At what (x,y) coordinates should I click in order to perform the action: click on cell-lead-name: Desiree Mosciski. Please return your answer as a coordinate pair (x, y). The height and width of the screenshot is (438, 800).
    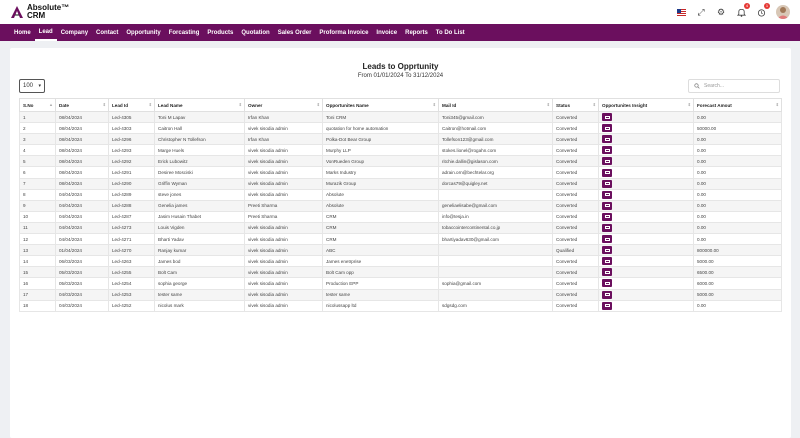
    Looking at the image, I should click on (199, 172).